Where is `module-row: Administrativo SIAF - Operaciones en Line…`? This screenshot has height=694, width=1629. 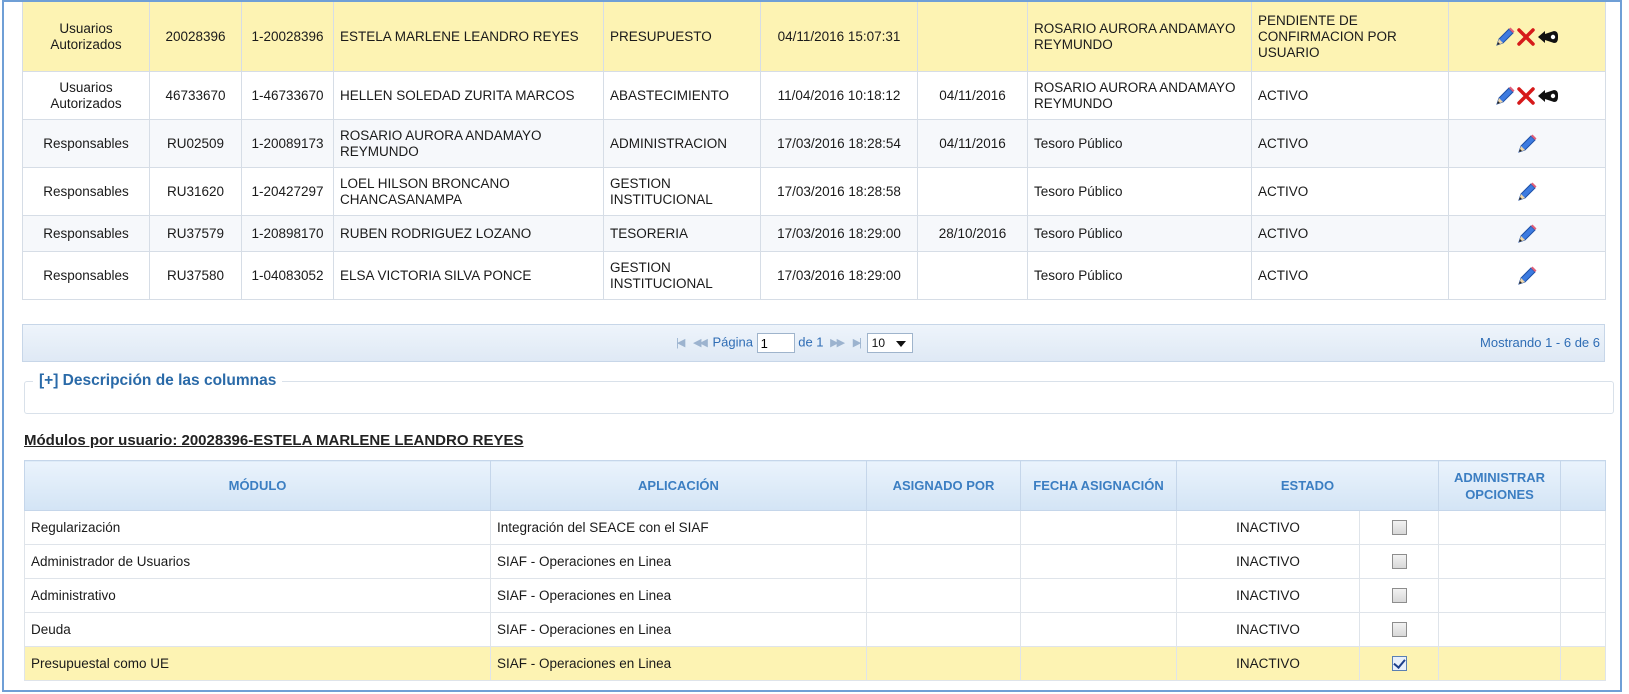 module-row: Administrativo SIAF - Operaciones en Line… is located at coordinates (815, 595).